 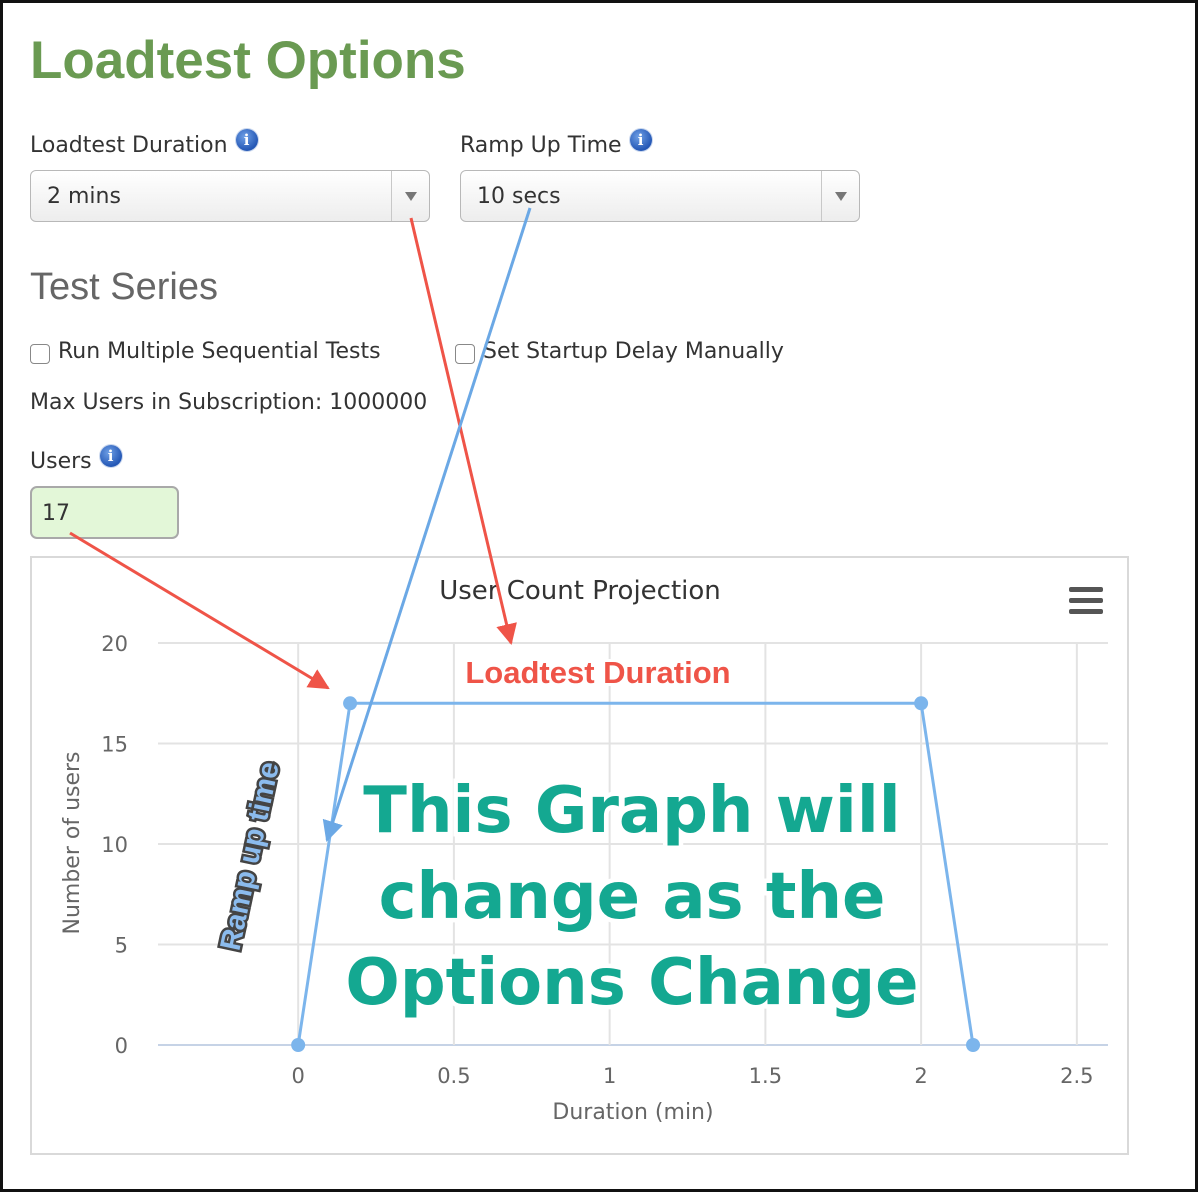 What do you see at coordinates (72, 842) in the screenshot?
I see `y-axis-label: Number of users` at bounding box center [72, 842].